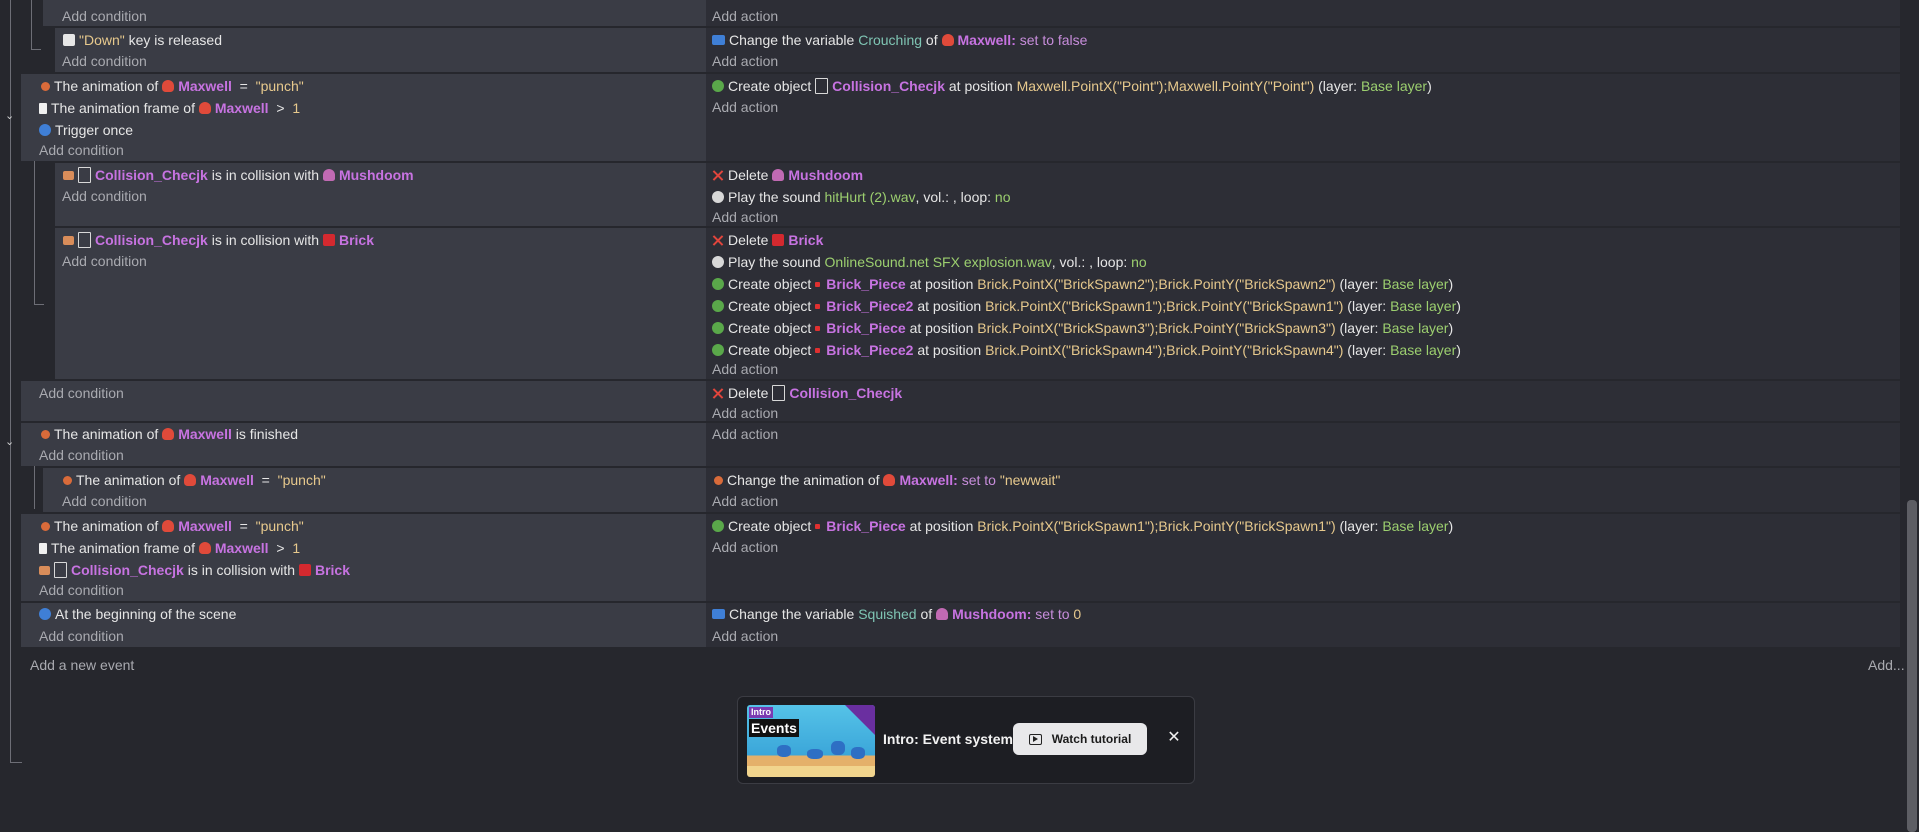  I want to click on condition-animation-finished: The animation of Maxwell is finished, so click(168, 434).